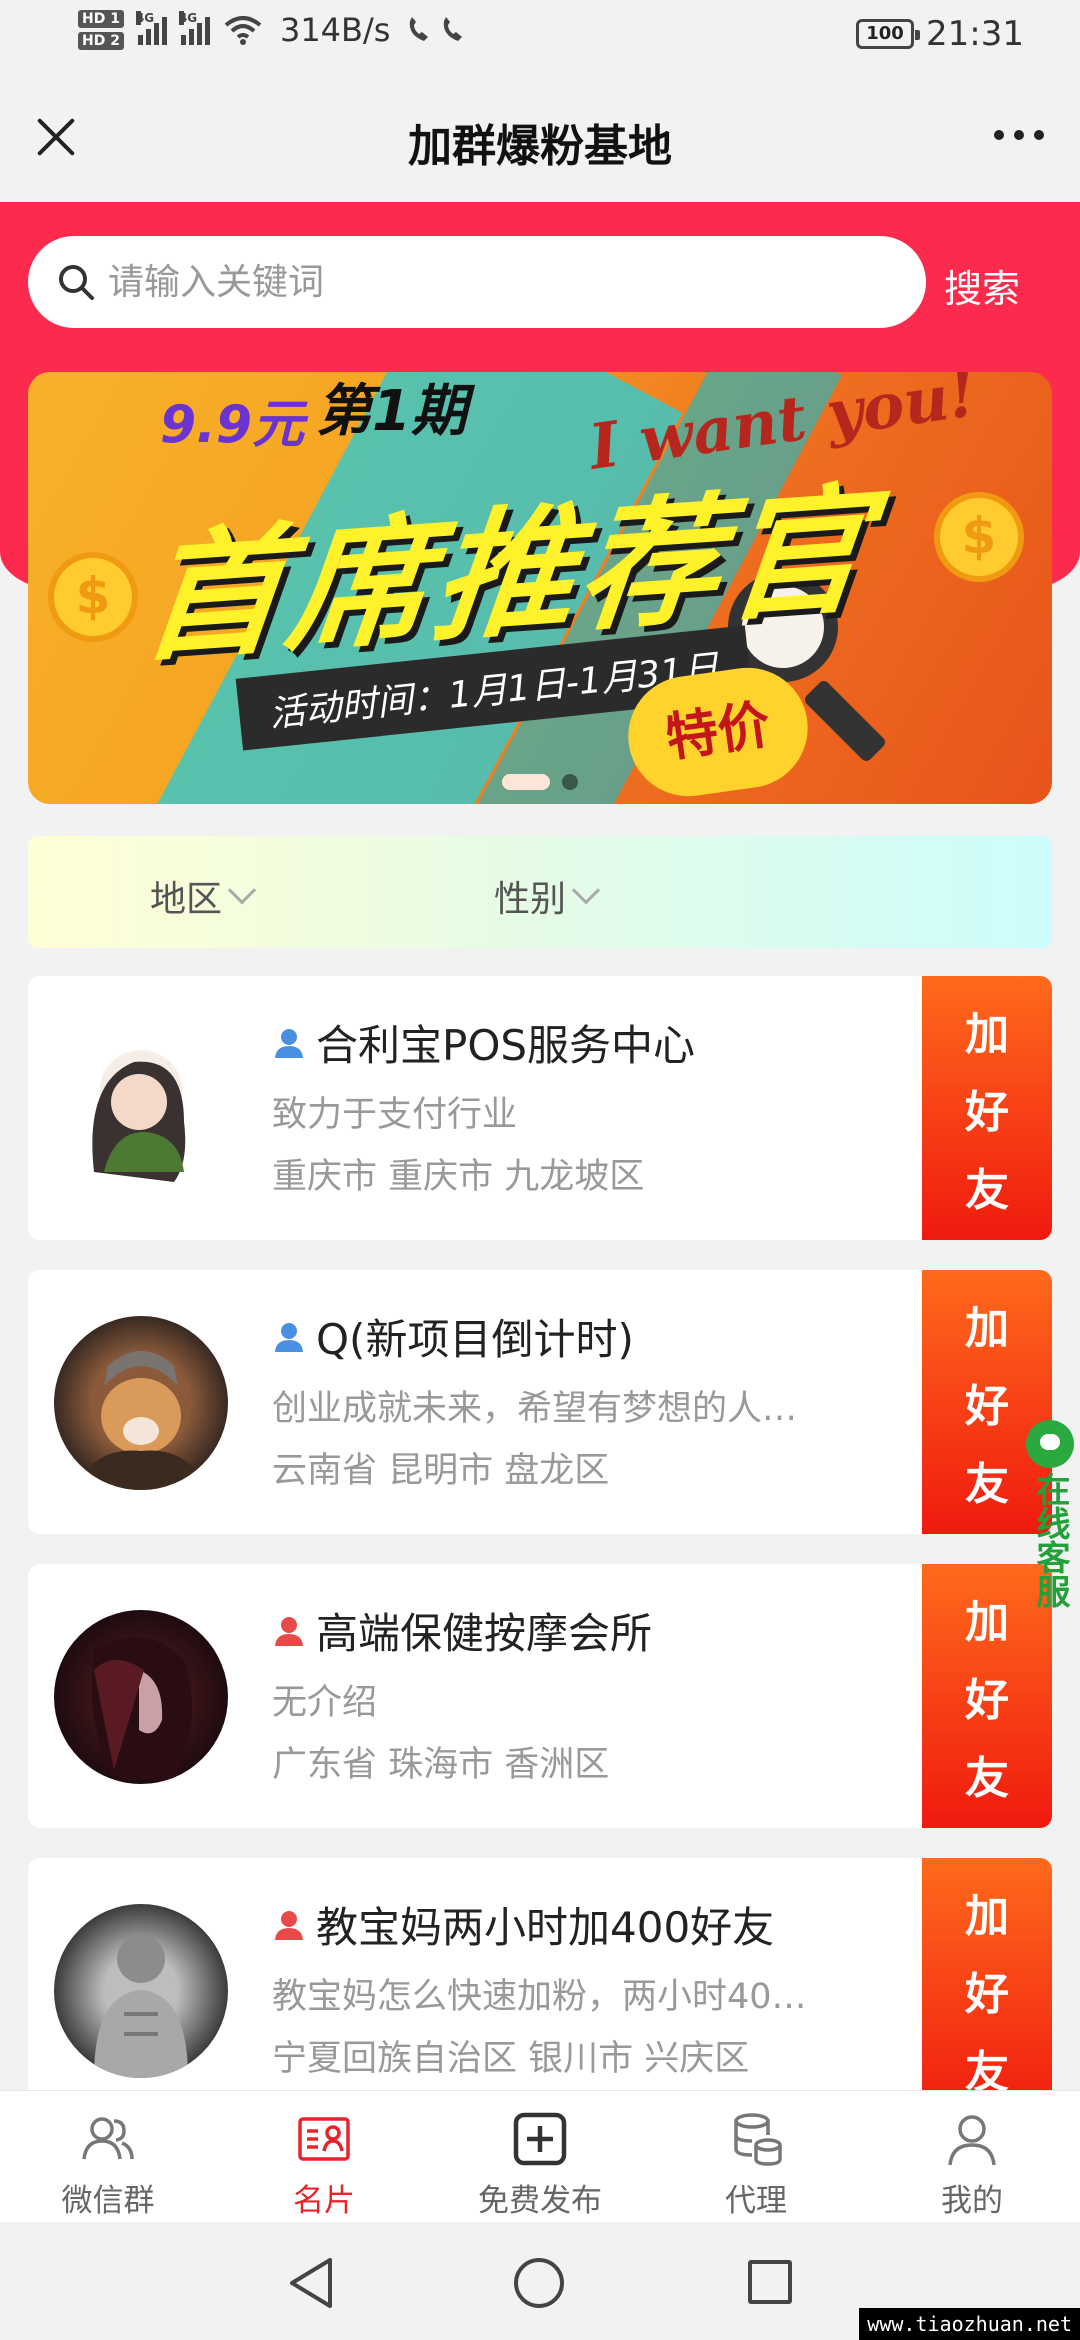 This screenshot has width=1080, height=2340. Describe the element at coordinates (545, 1927) in the screenshot. I see `contact-name: 教宝妈两小时加400好友` at that location.